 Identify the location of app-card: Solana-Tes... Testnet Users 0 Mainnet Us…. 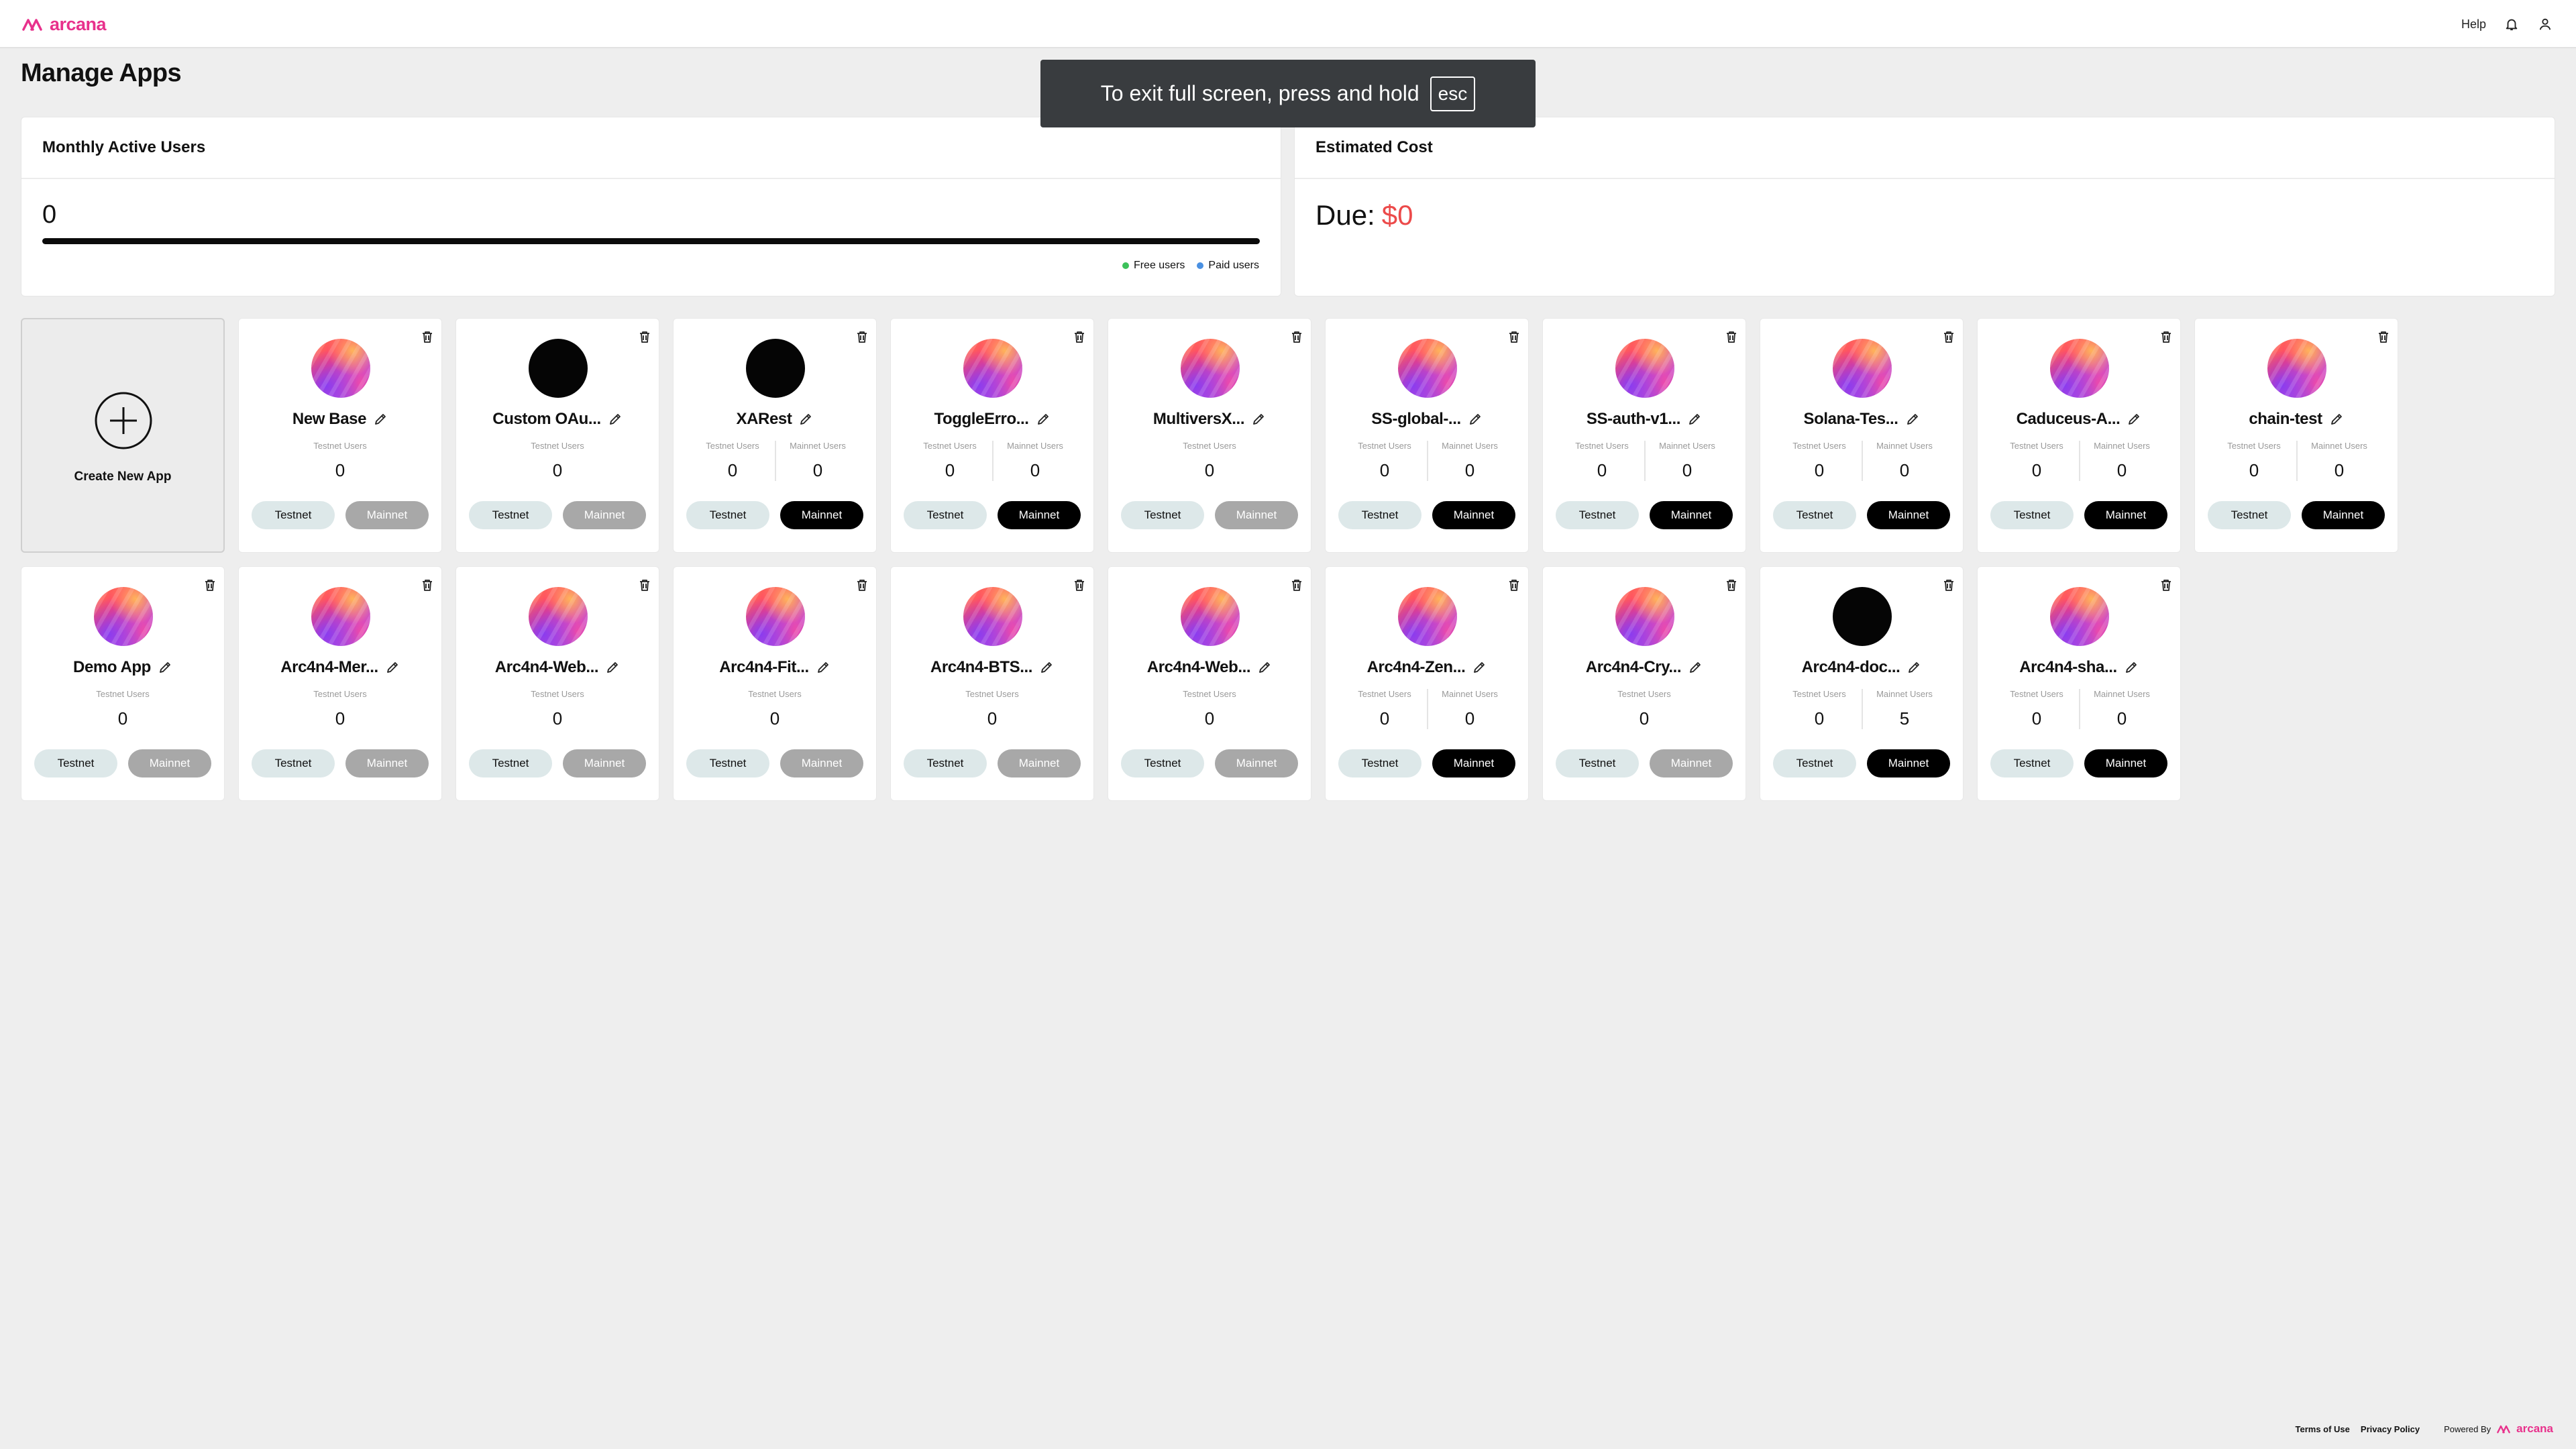
(1862, 435).